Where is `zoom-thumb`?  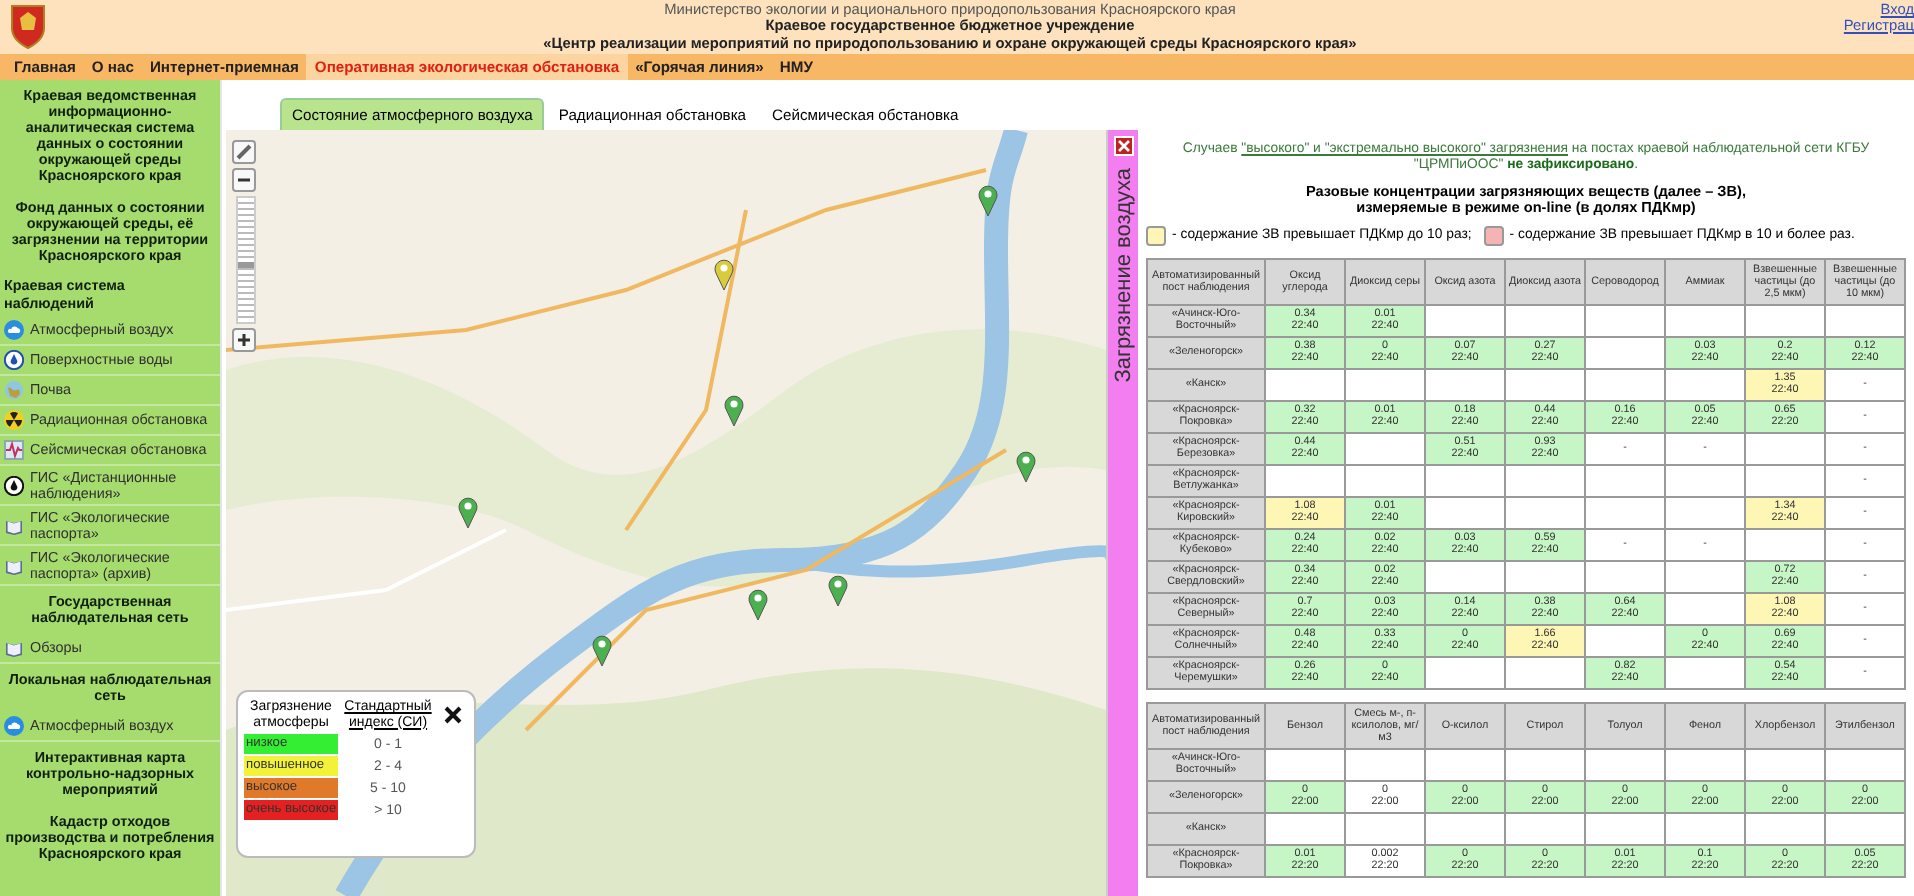 zoom-thumb is located at coordinates (246, 264).